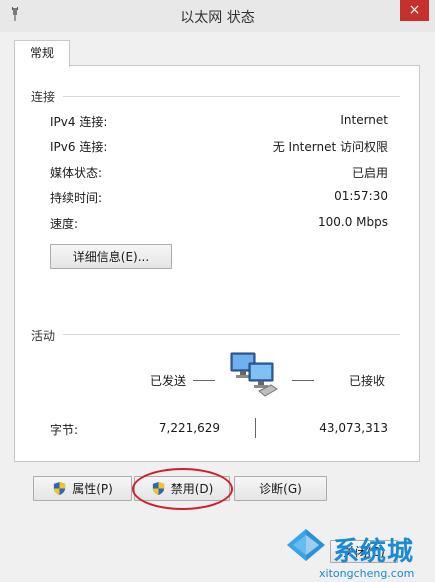  What do you see at coordinates (369, 173) in the screenshot?
I see `media-state-value: 已启用` at bounding box center [369, 173].